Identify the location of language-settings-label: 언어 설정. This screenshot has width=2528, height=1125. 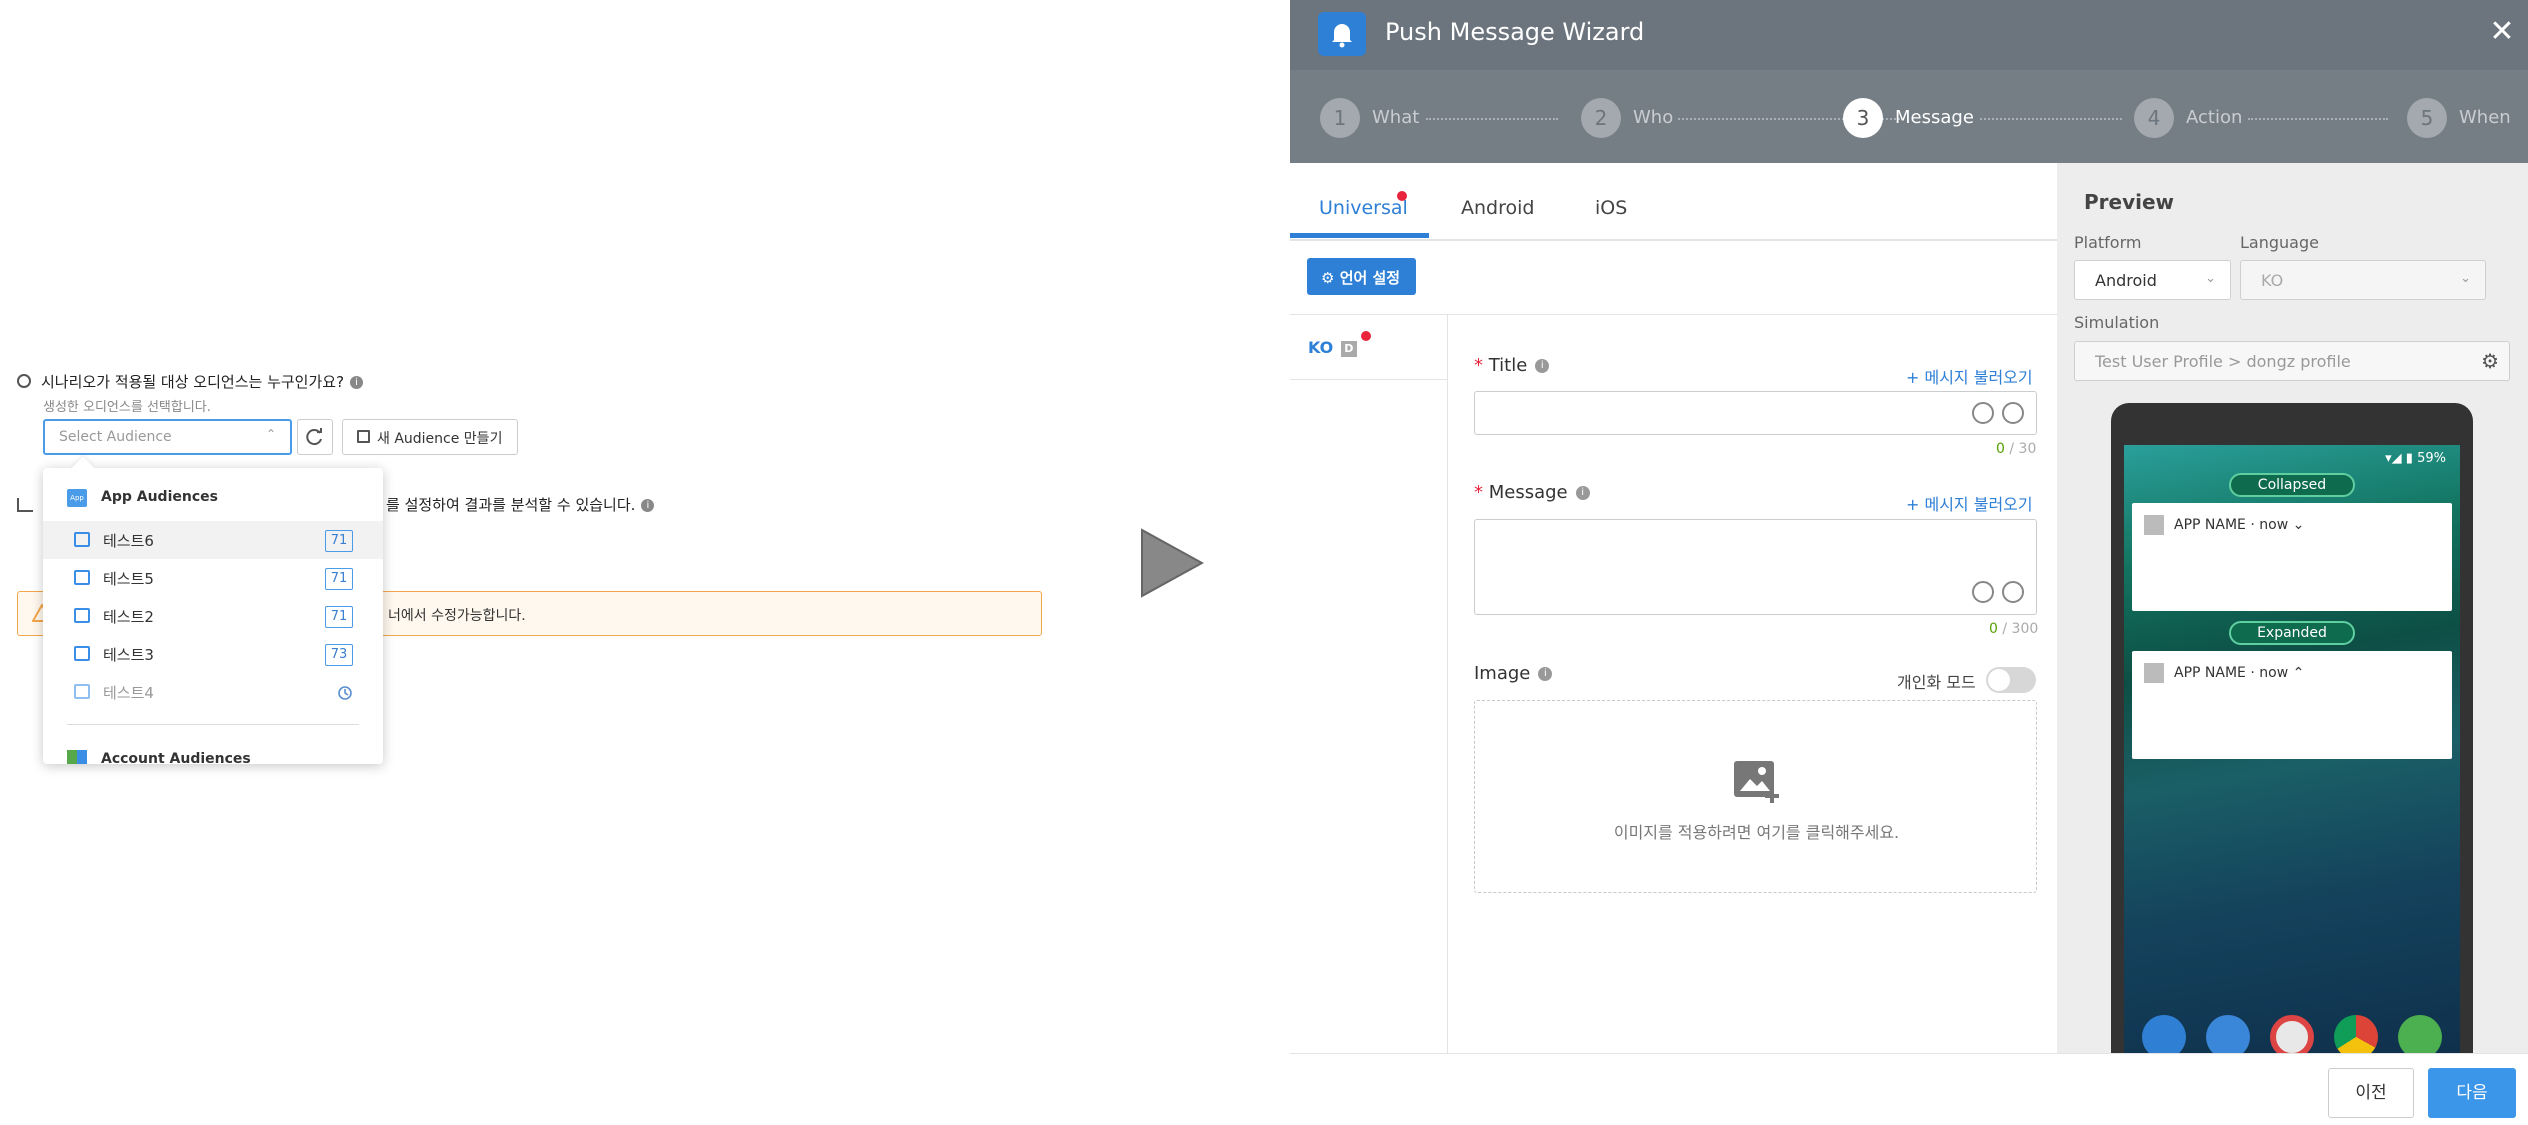
(1370, 278).